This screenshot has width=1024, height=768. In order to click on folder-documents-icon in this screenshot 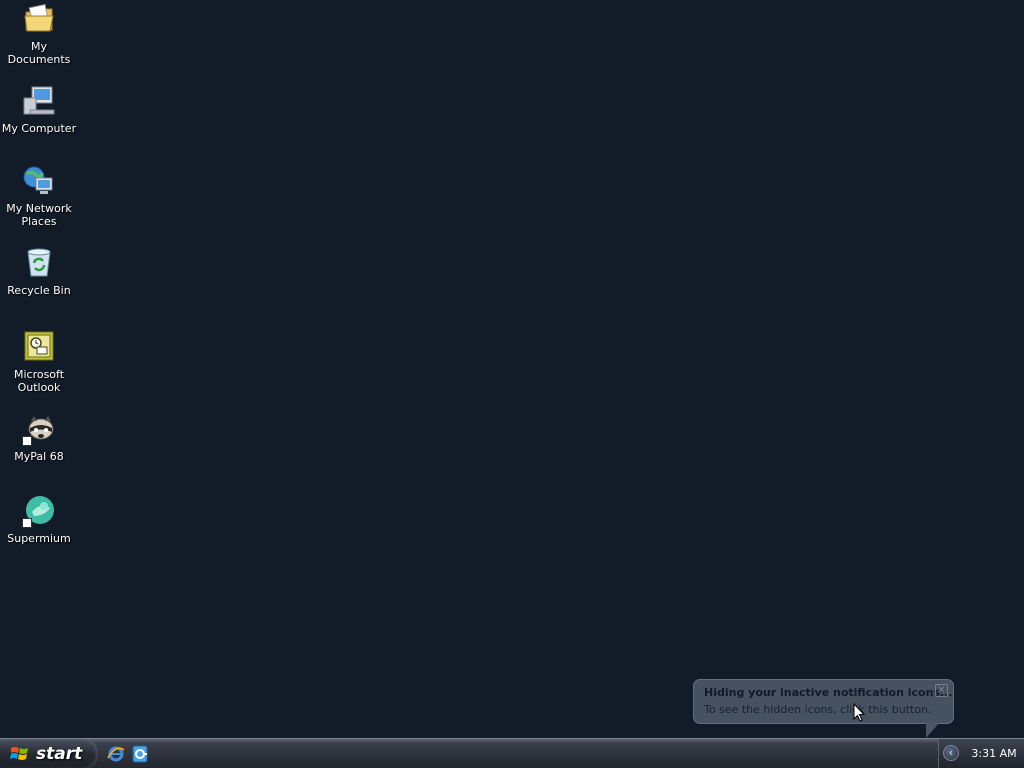, I will do `click(39, 19)`.